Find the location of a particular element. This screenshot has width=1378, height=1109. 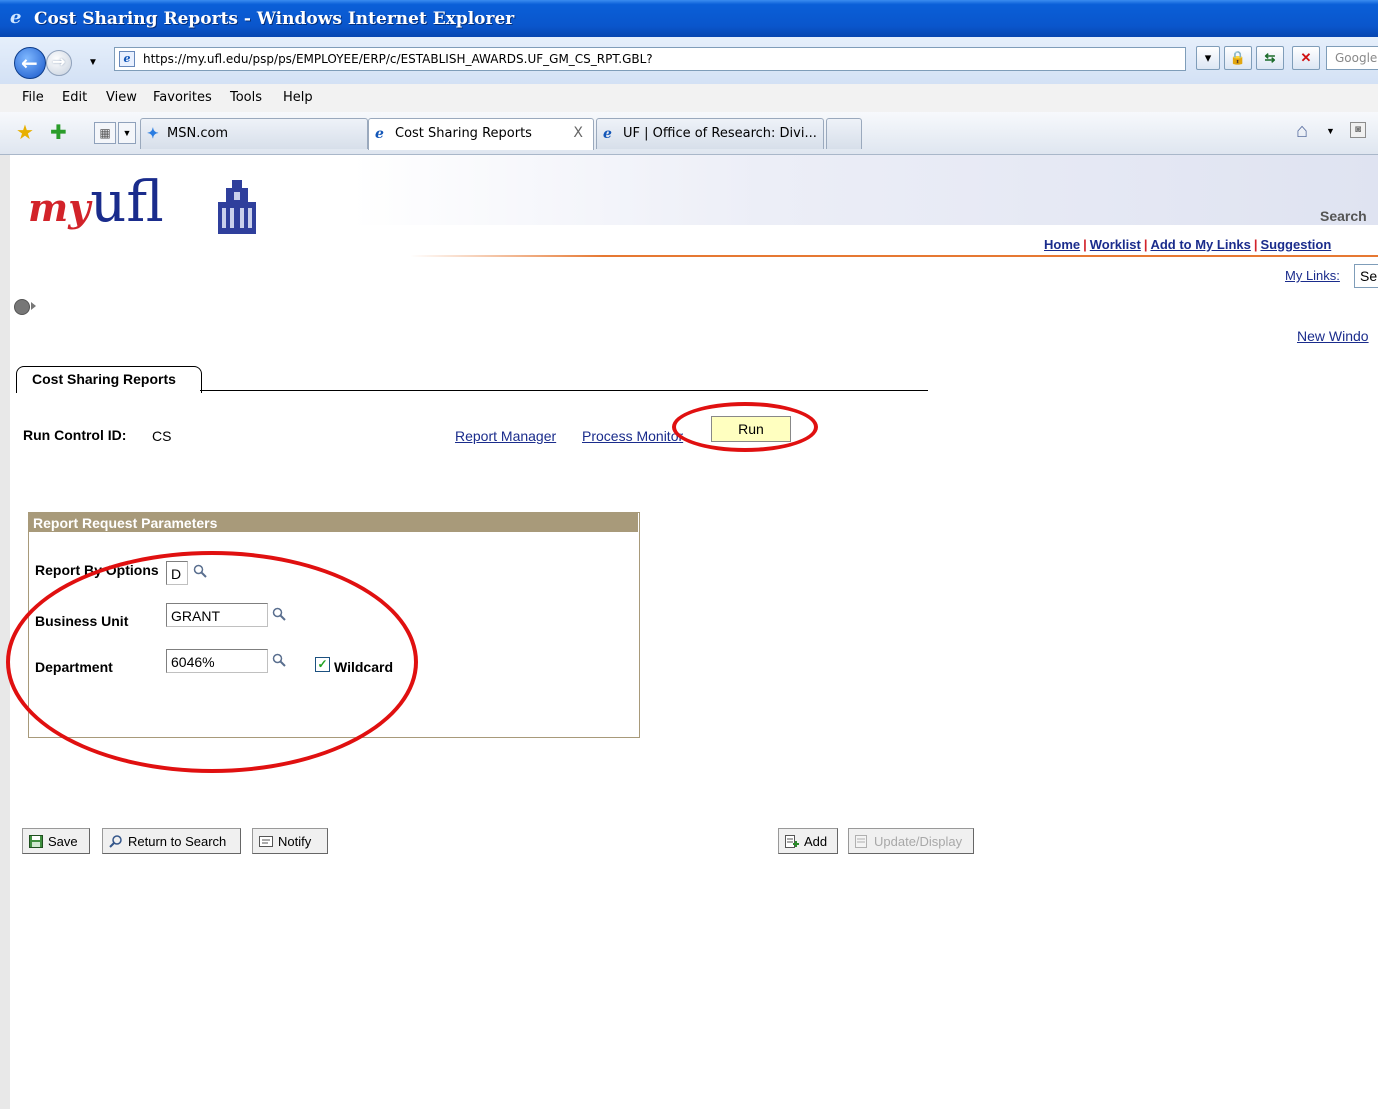

favorites-star-icon: ★ is located at coordinates (25, 132).